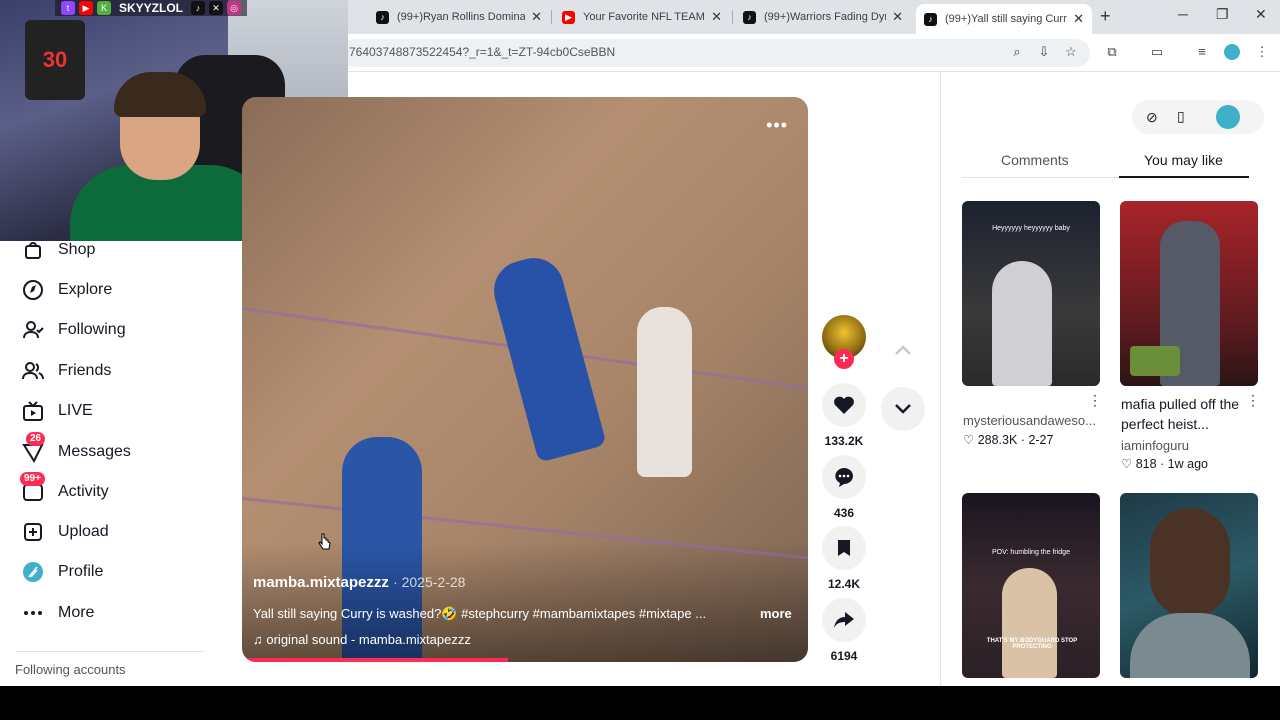 This screenshot has height=720, width=1280. What do you see at coordinates (1155, 361) in the screenshot?
I see `money-stack` at bounding box center [1155, 361].